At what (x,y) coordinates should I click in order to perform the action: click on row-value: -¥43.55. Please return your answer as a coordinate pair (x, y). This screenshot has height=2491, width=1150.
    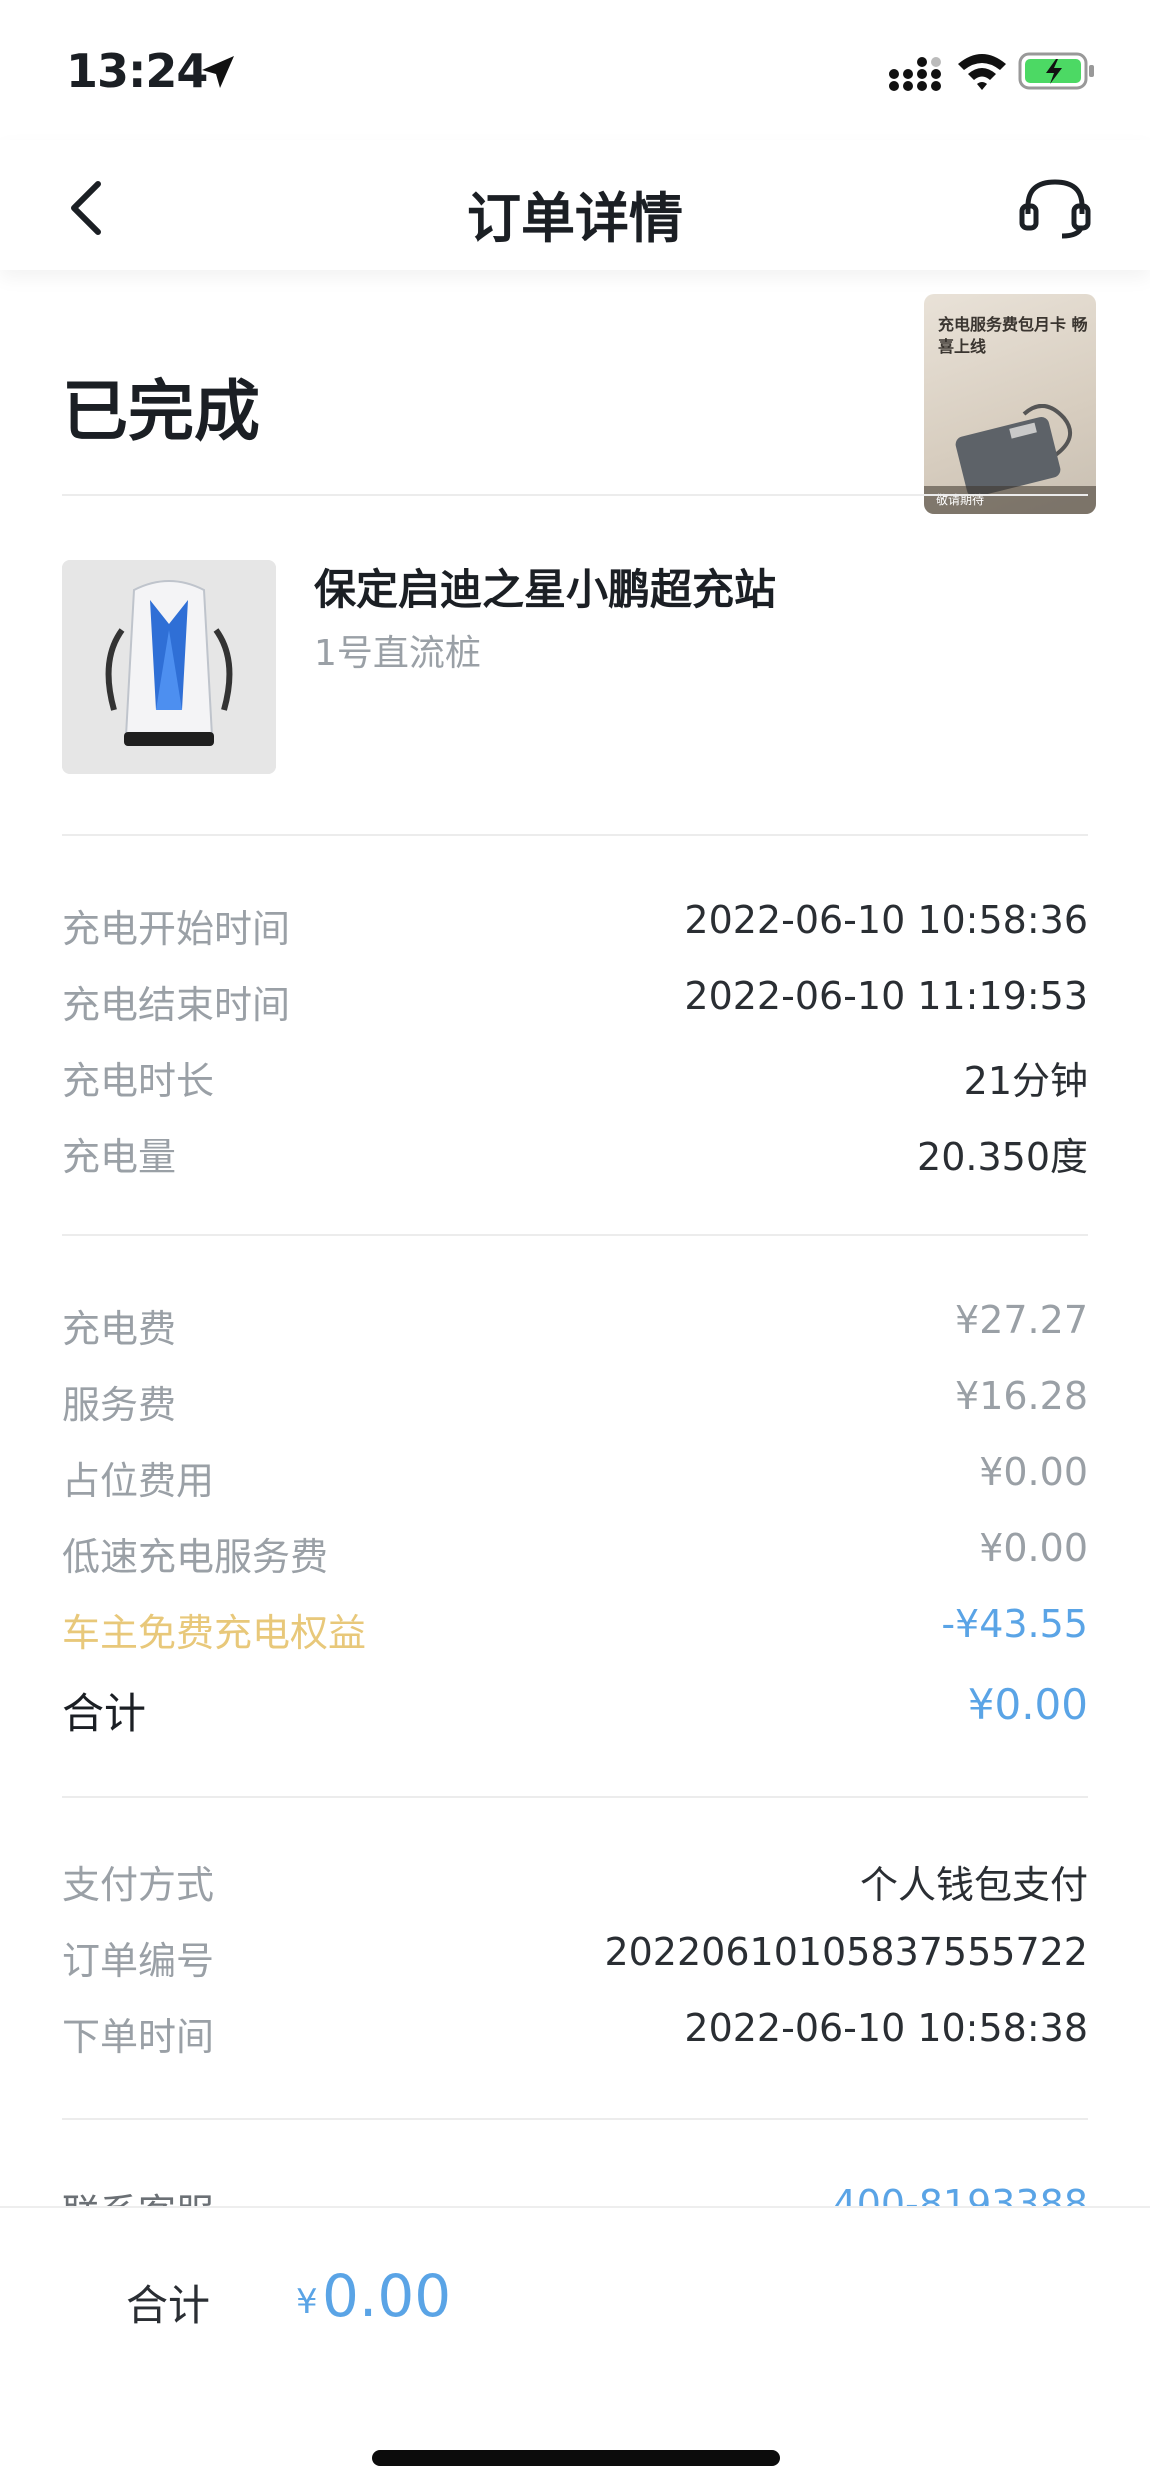
    Looking at the image, I should click on (1014, 1624).